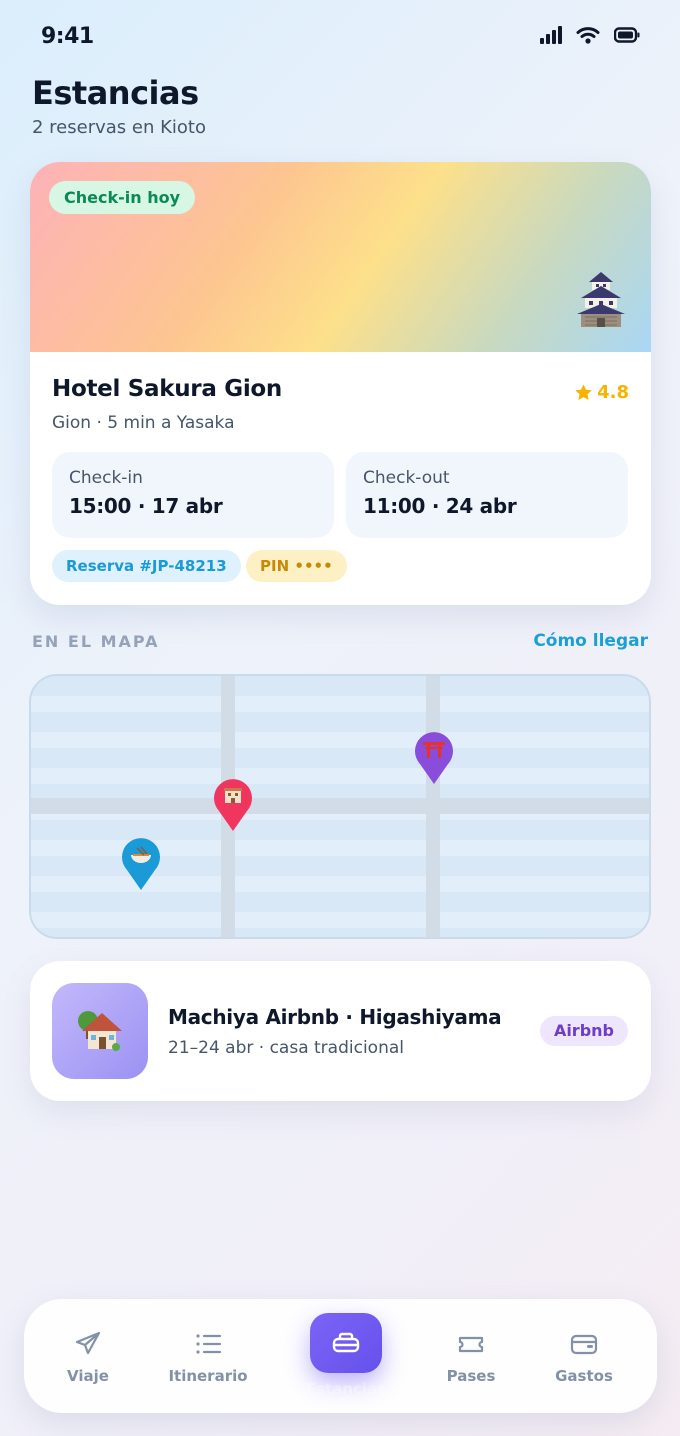 This screenshot has height=1436, width=680. I want to click on status-icons, so click(590, 35).